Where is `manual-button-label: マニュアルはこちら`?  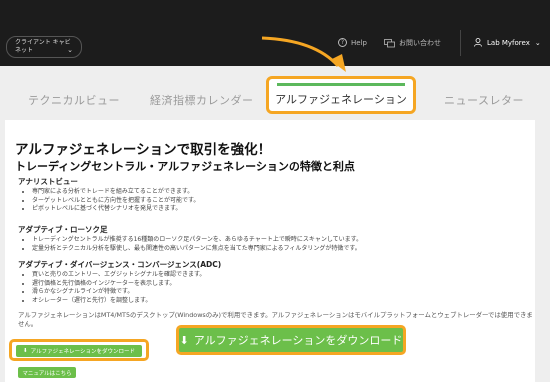
manual-button-label: マニュアルはこちら is located at coordinates (47, 373).